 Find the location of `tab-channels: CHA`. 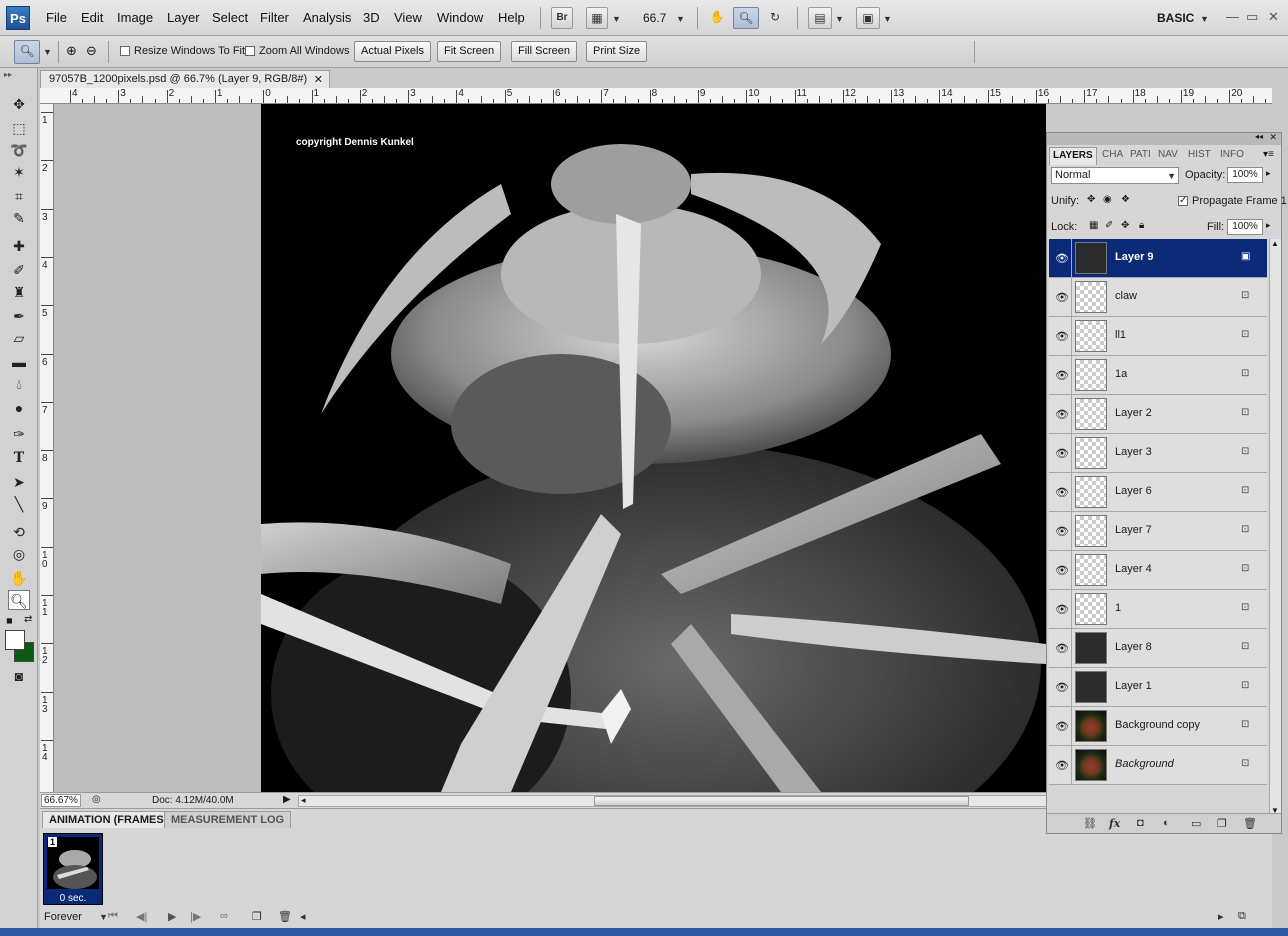

tab-channels: CHA is located at coordinates (1112, 156).